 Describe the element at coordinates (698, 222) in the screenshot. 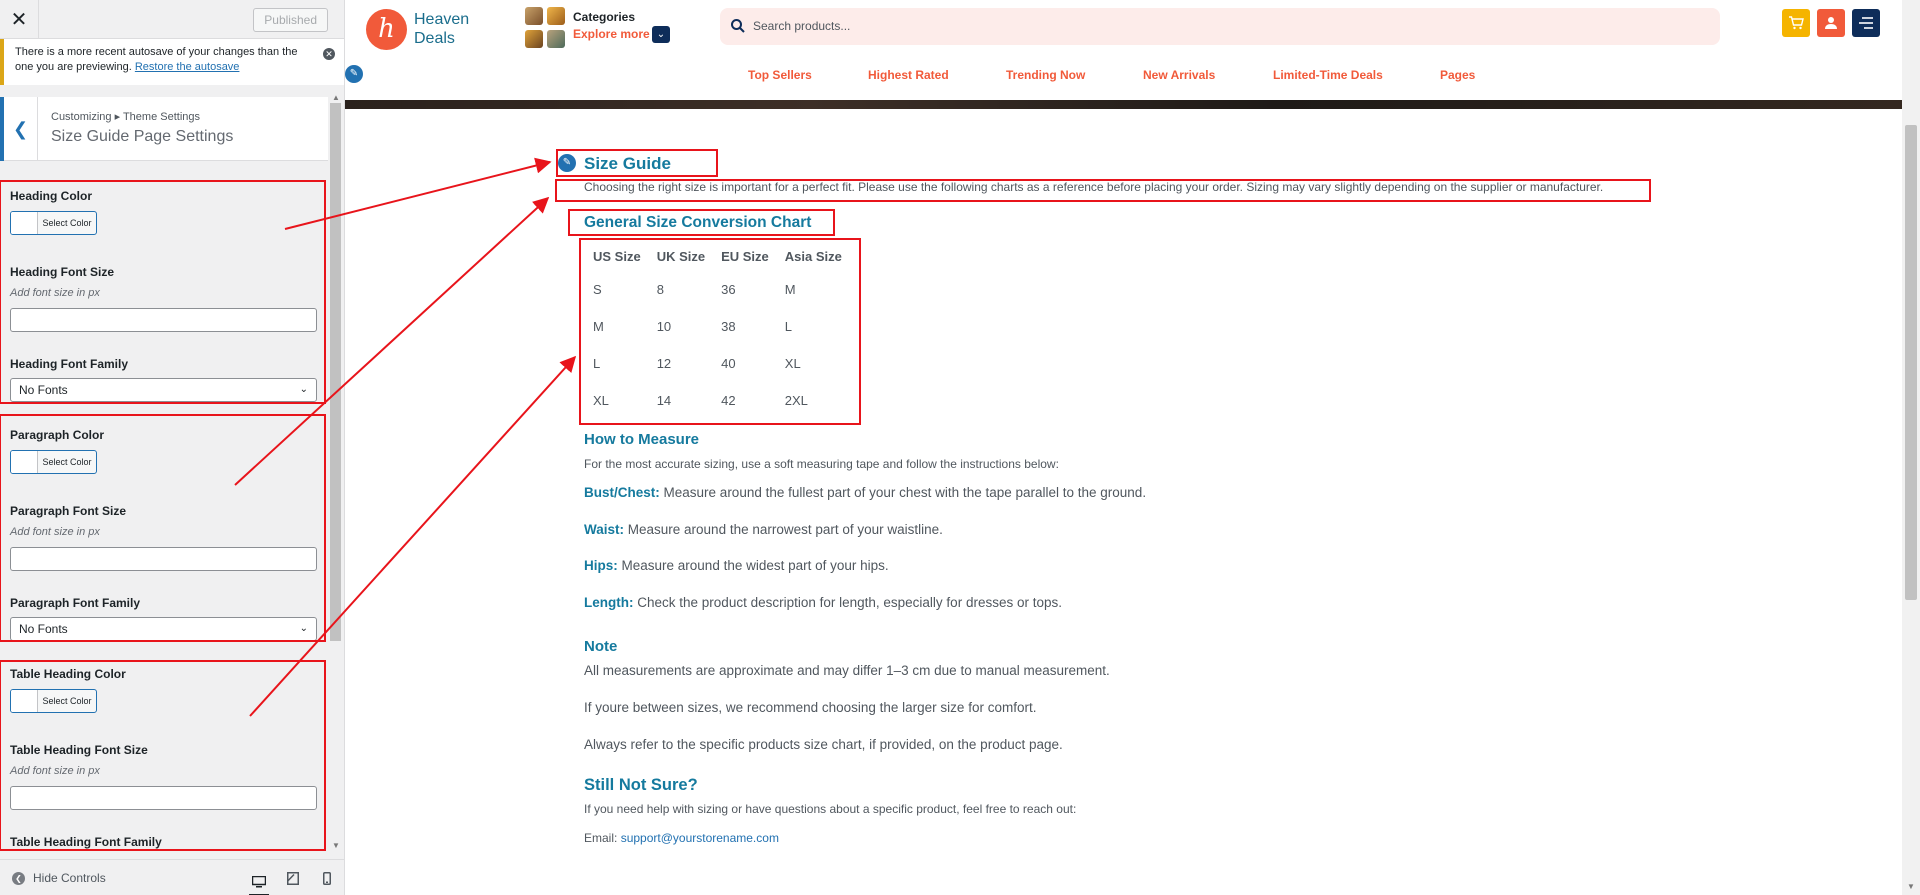

I see `chart-heading: General Size Conversion Chart` at that location.